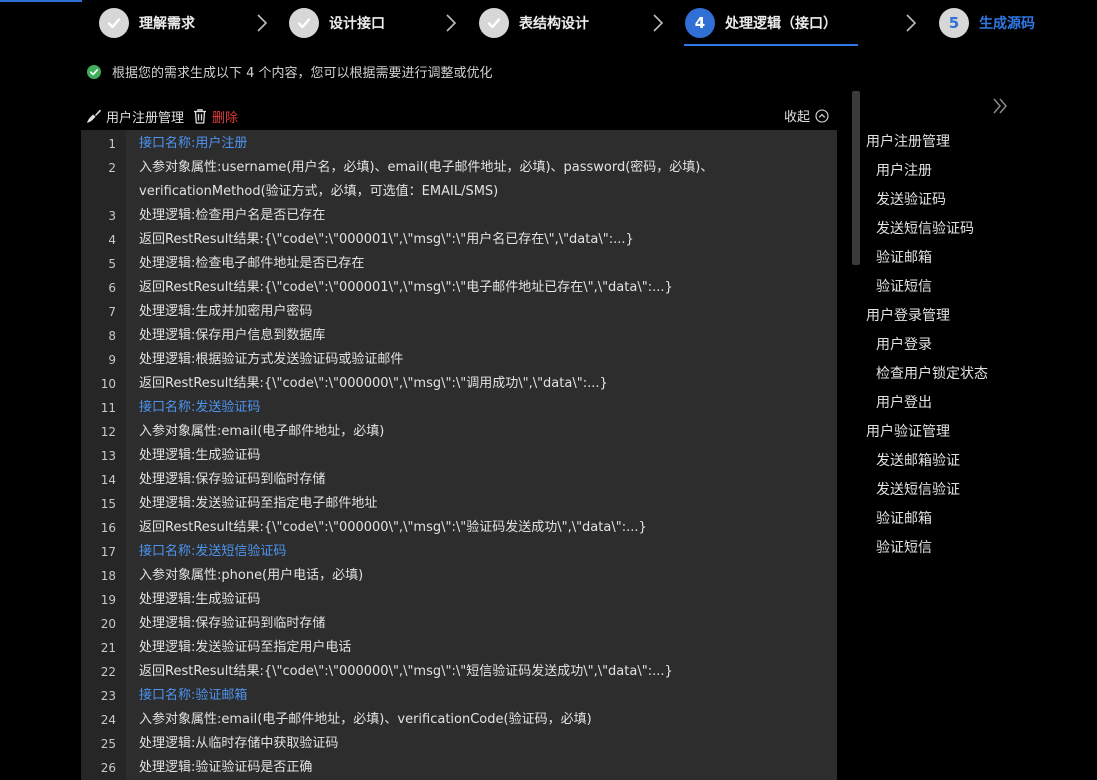  I want to click on code-line: 9 处理逻辑:根据验证方式发送验证码或验证邮件, so click(459, 360).